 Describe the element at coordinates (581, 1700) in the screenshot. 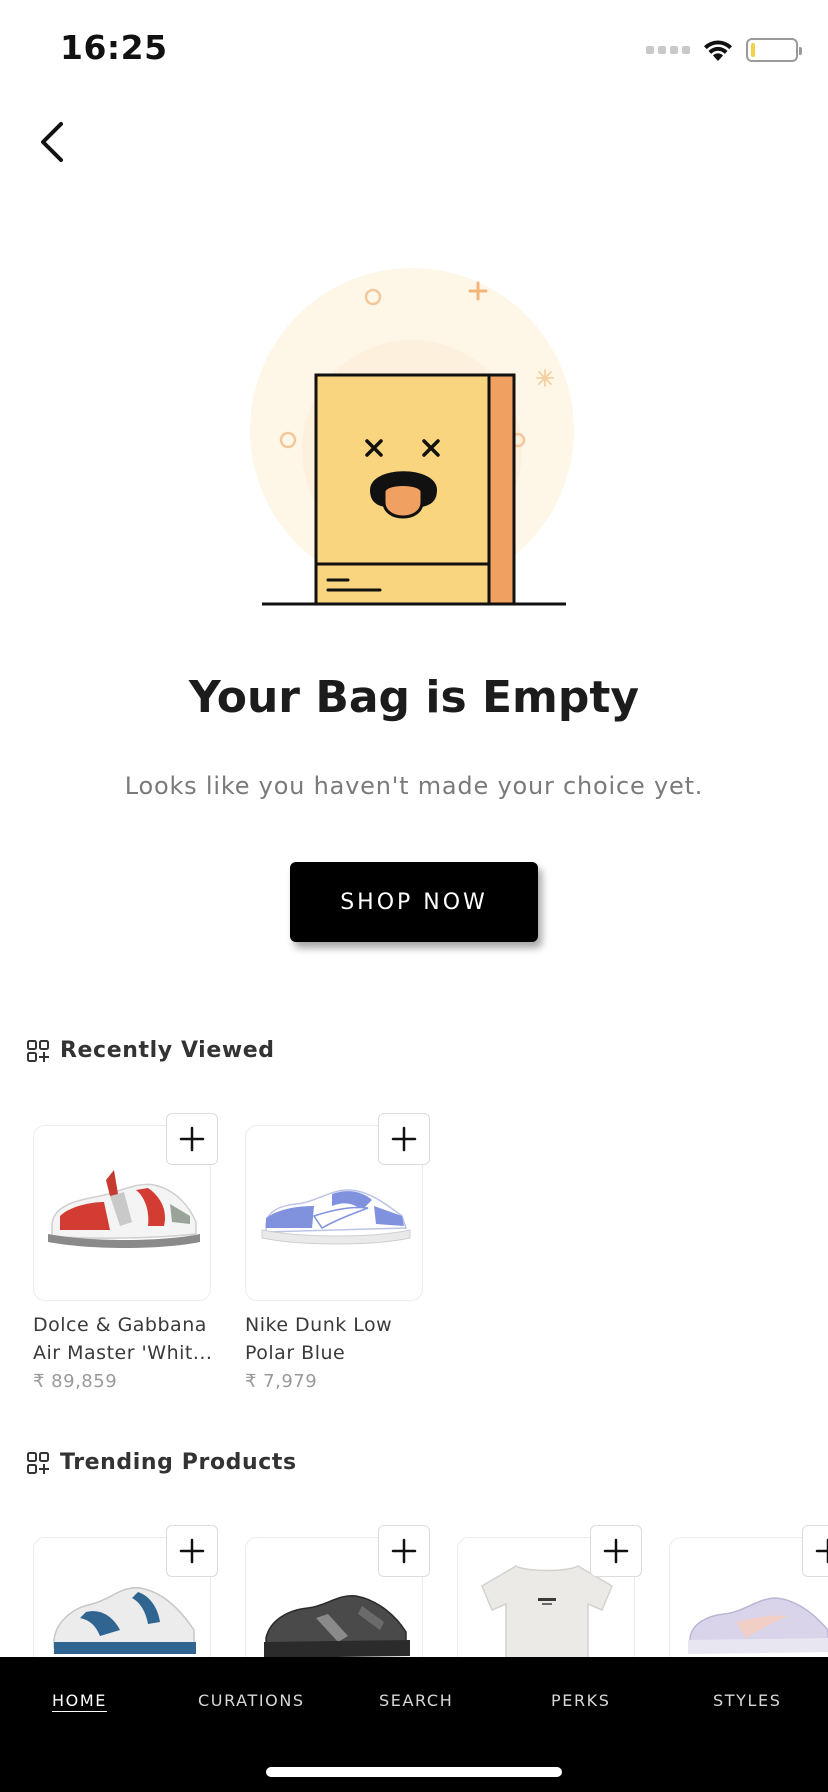

I see `nav-perks: PERKS` at that location.